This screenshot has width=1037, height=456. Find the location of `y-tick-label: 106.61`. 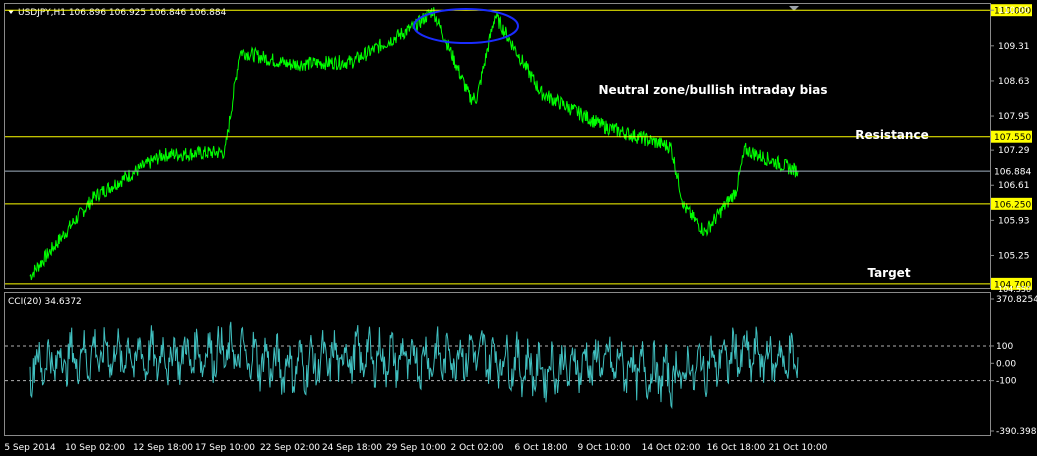

y-tick-label: 106.61 is located at coordinates (1014, 186).